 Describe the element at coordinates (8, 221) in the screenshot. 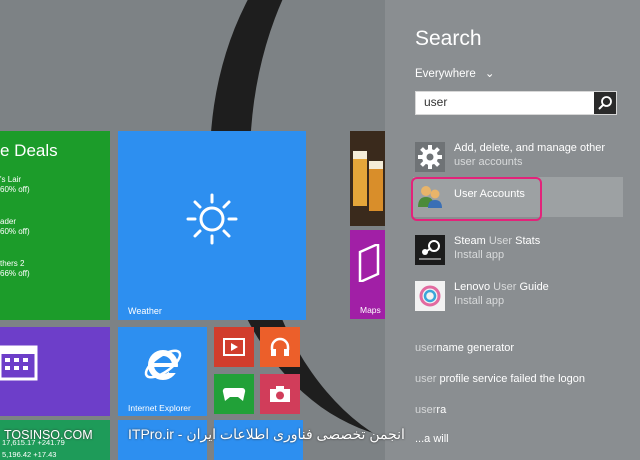

I see `deals-line: ader` at that location.